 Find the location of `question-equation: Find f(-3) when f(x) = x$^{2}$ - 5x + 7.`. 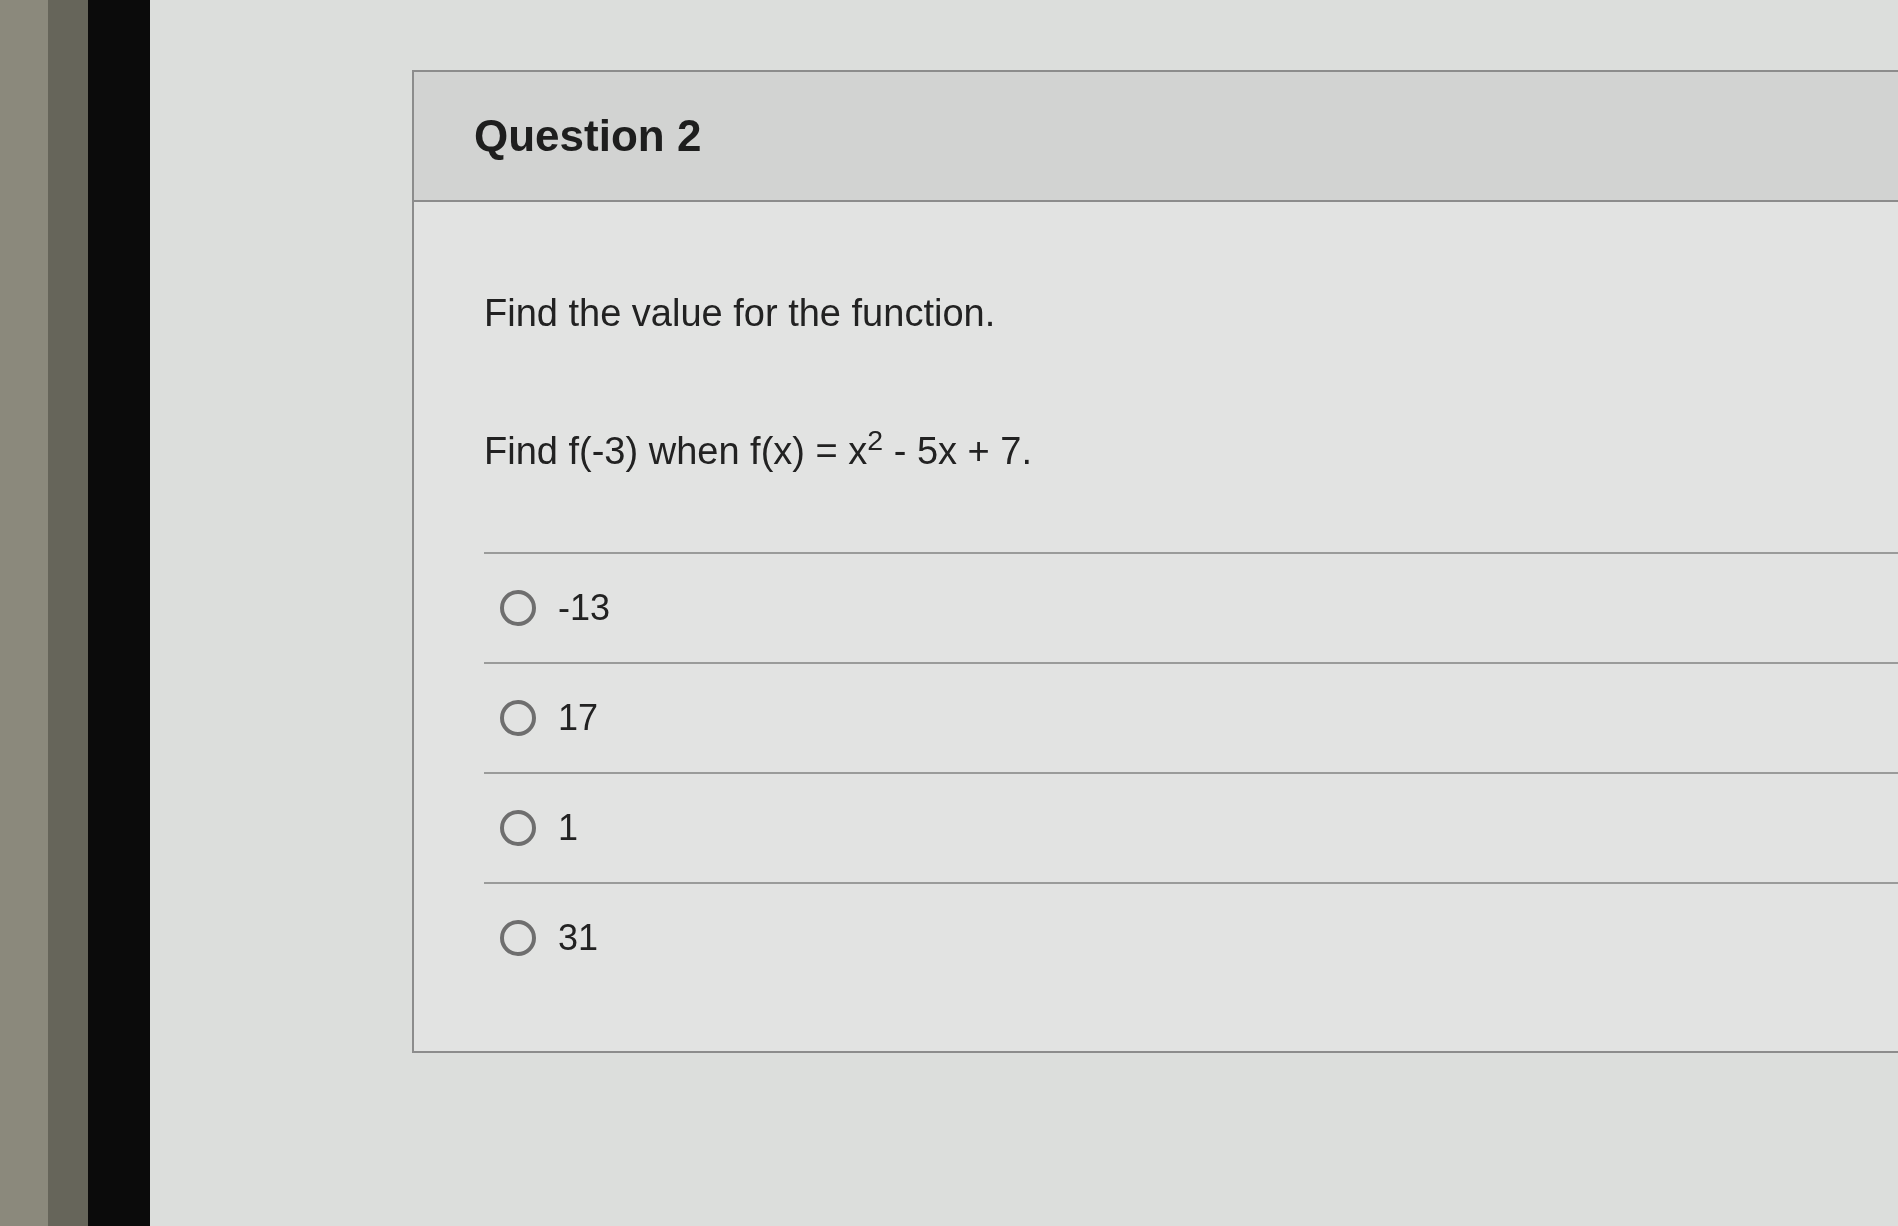

question-equation: Find f(-3) when f(x) = x$^{2}$ - 5x + 7. is located at coordinates (758, 451).